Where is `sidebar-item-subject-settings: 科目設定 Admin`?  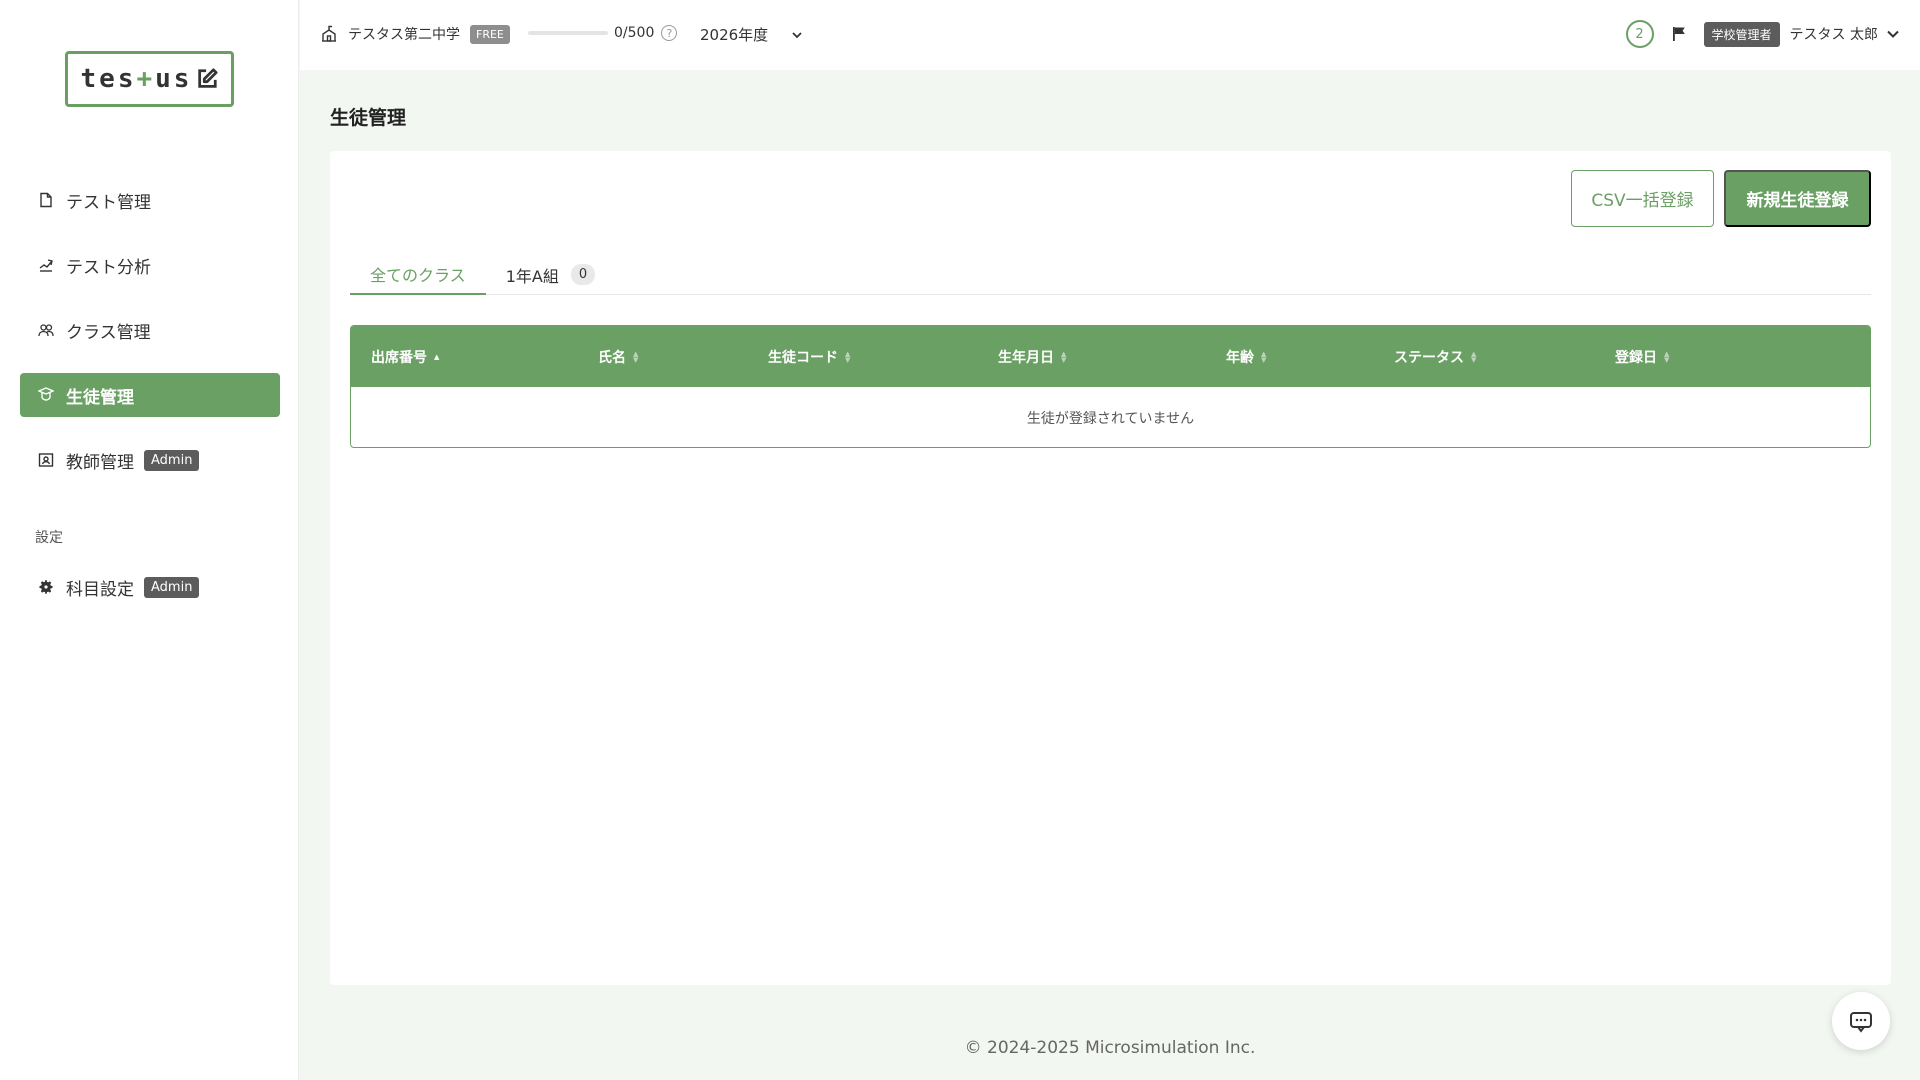 sidebar-item-subject-settings: 科目設定 Admin is located at coordinates (150, 587).